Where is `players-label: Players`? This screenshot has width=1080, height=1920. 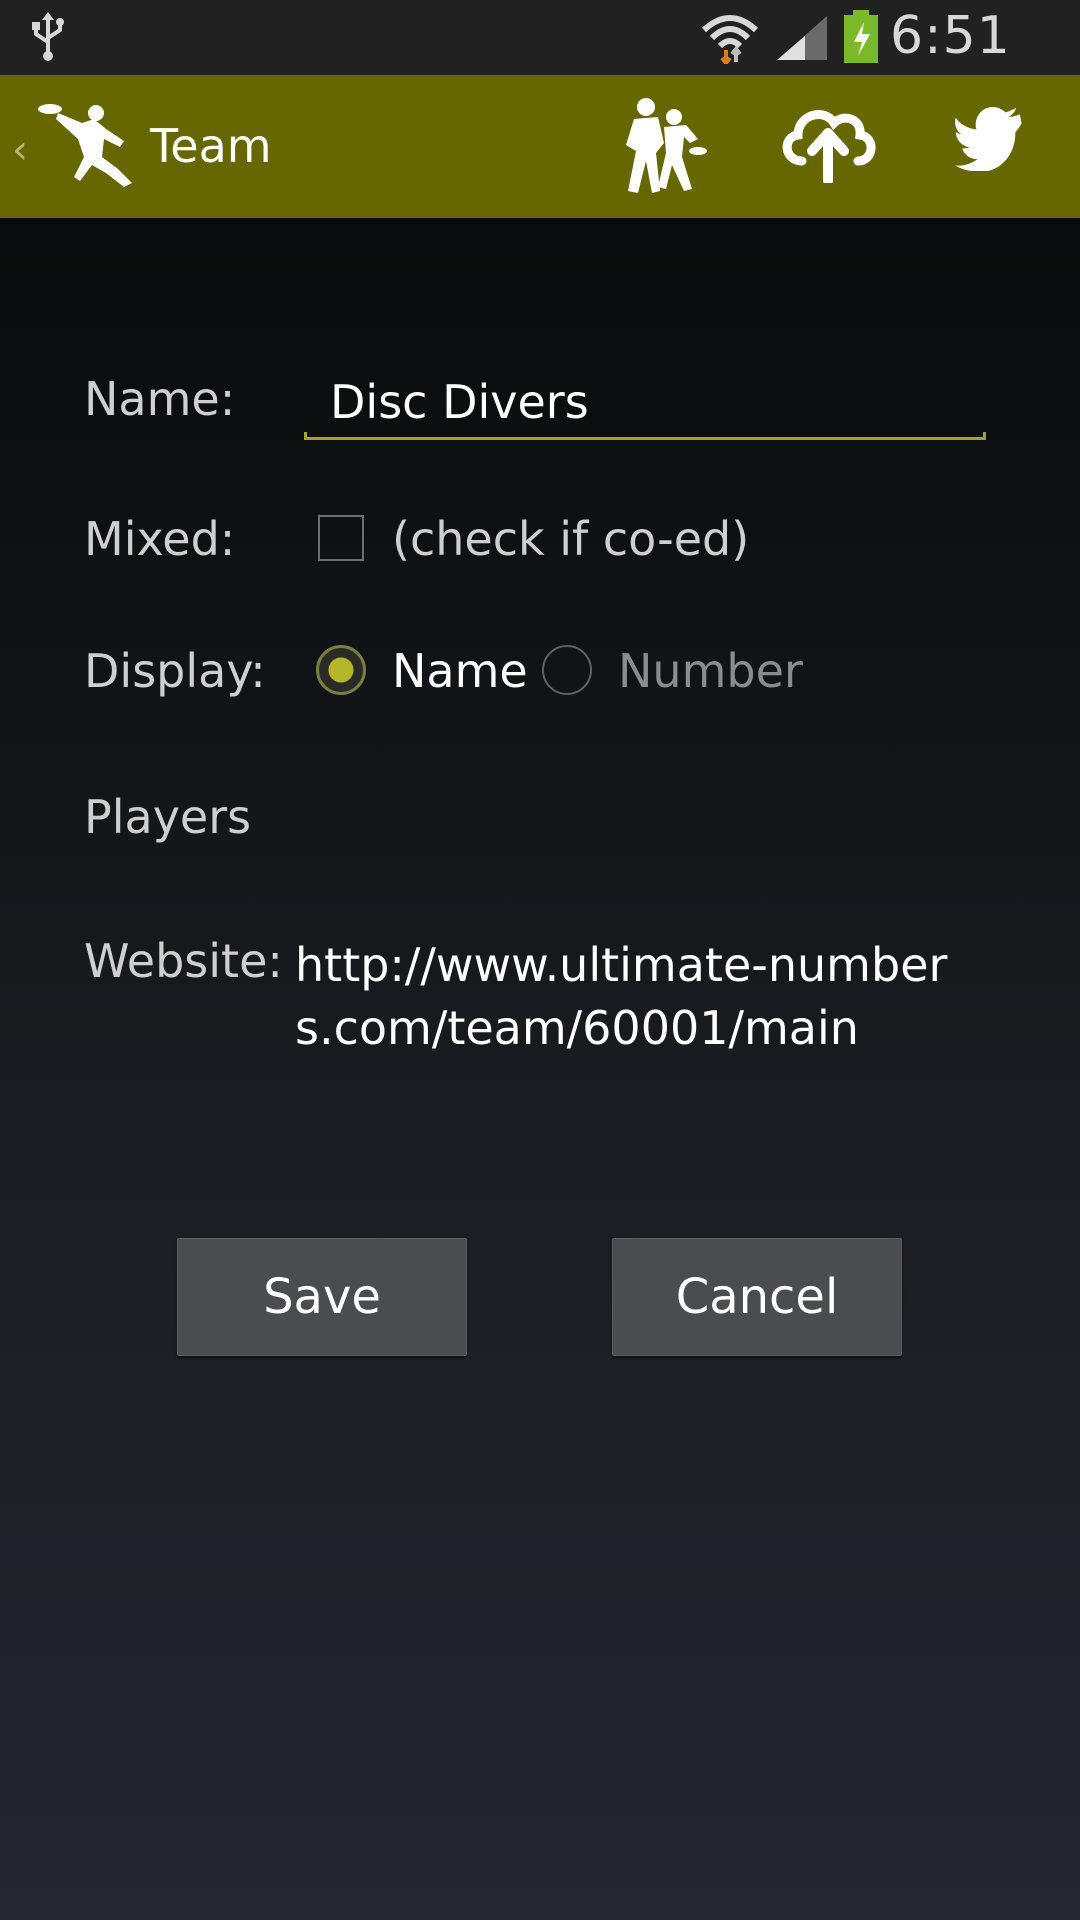 players-label: Players is located at coordinates (167, 817).